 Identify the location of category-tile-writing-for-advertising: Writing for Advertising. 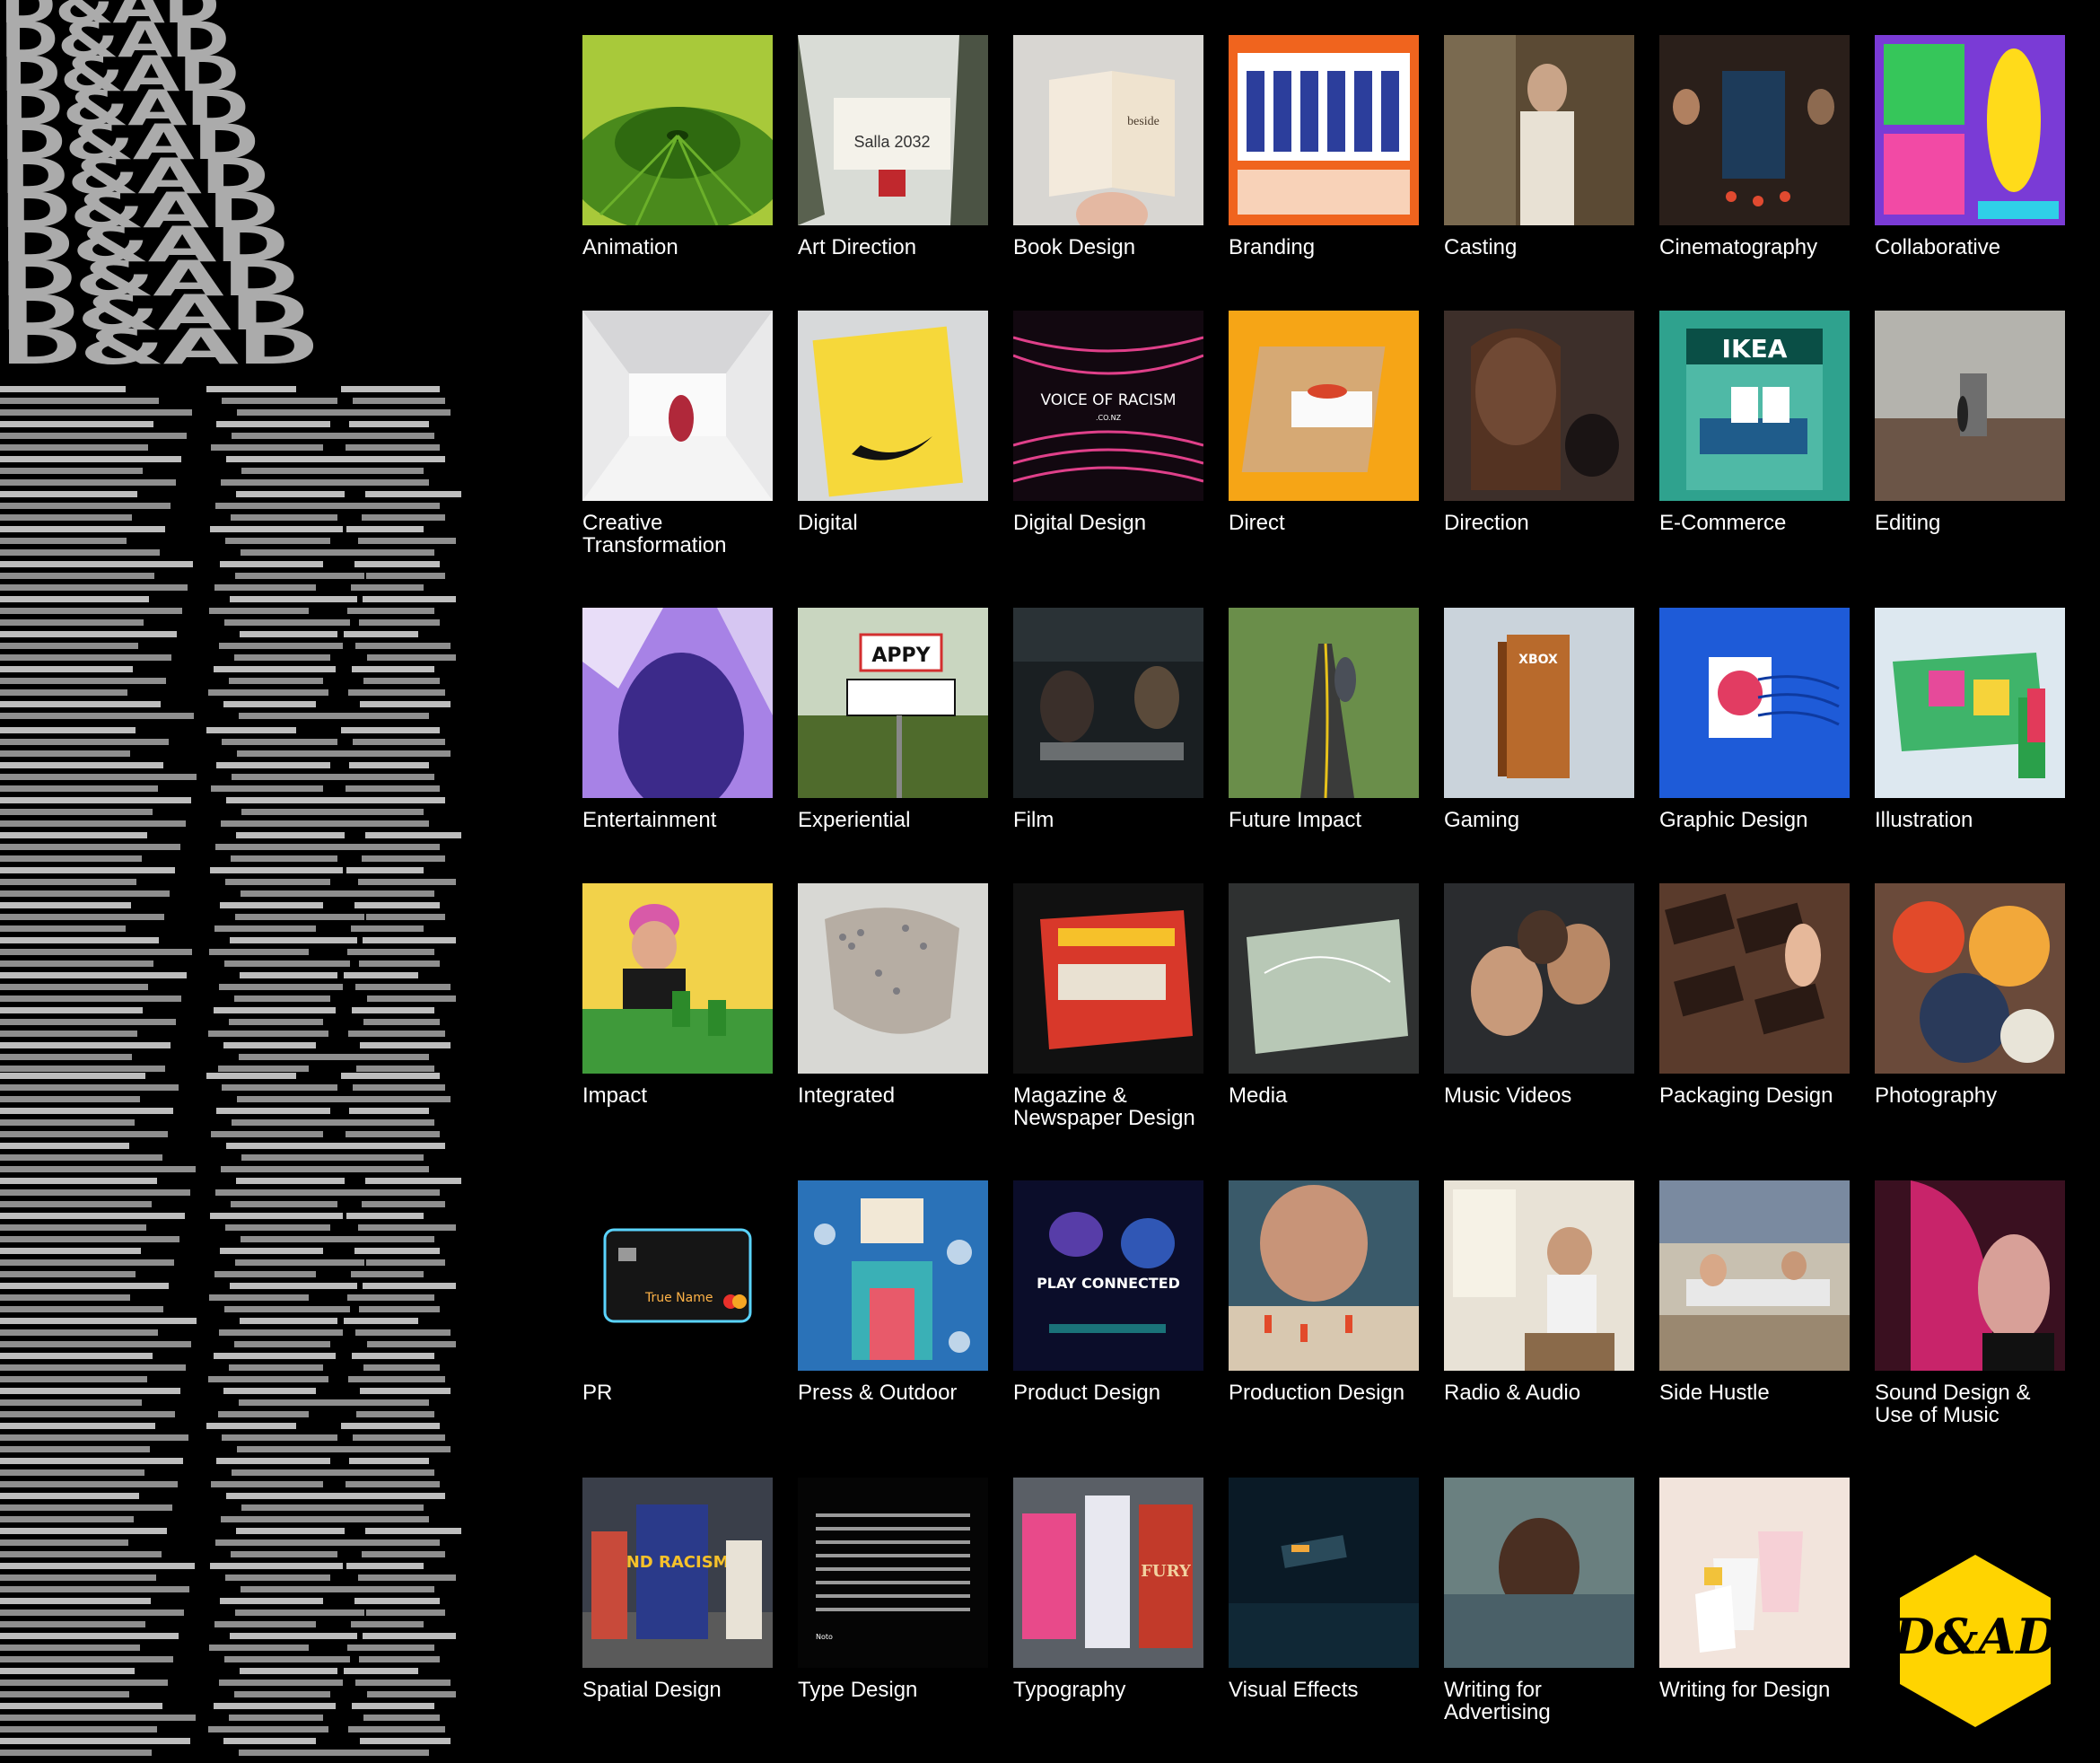
(1539, 1601).